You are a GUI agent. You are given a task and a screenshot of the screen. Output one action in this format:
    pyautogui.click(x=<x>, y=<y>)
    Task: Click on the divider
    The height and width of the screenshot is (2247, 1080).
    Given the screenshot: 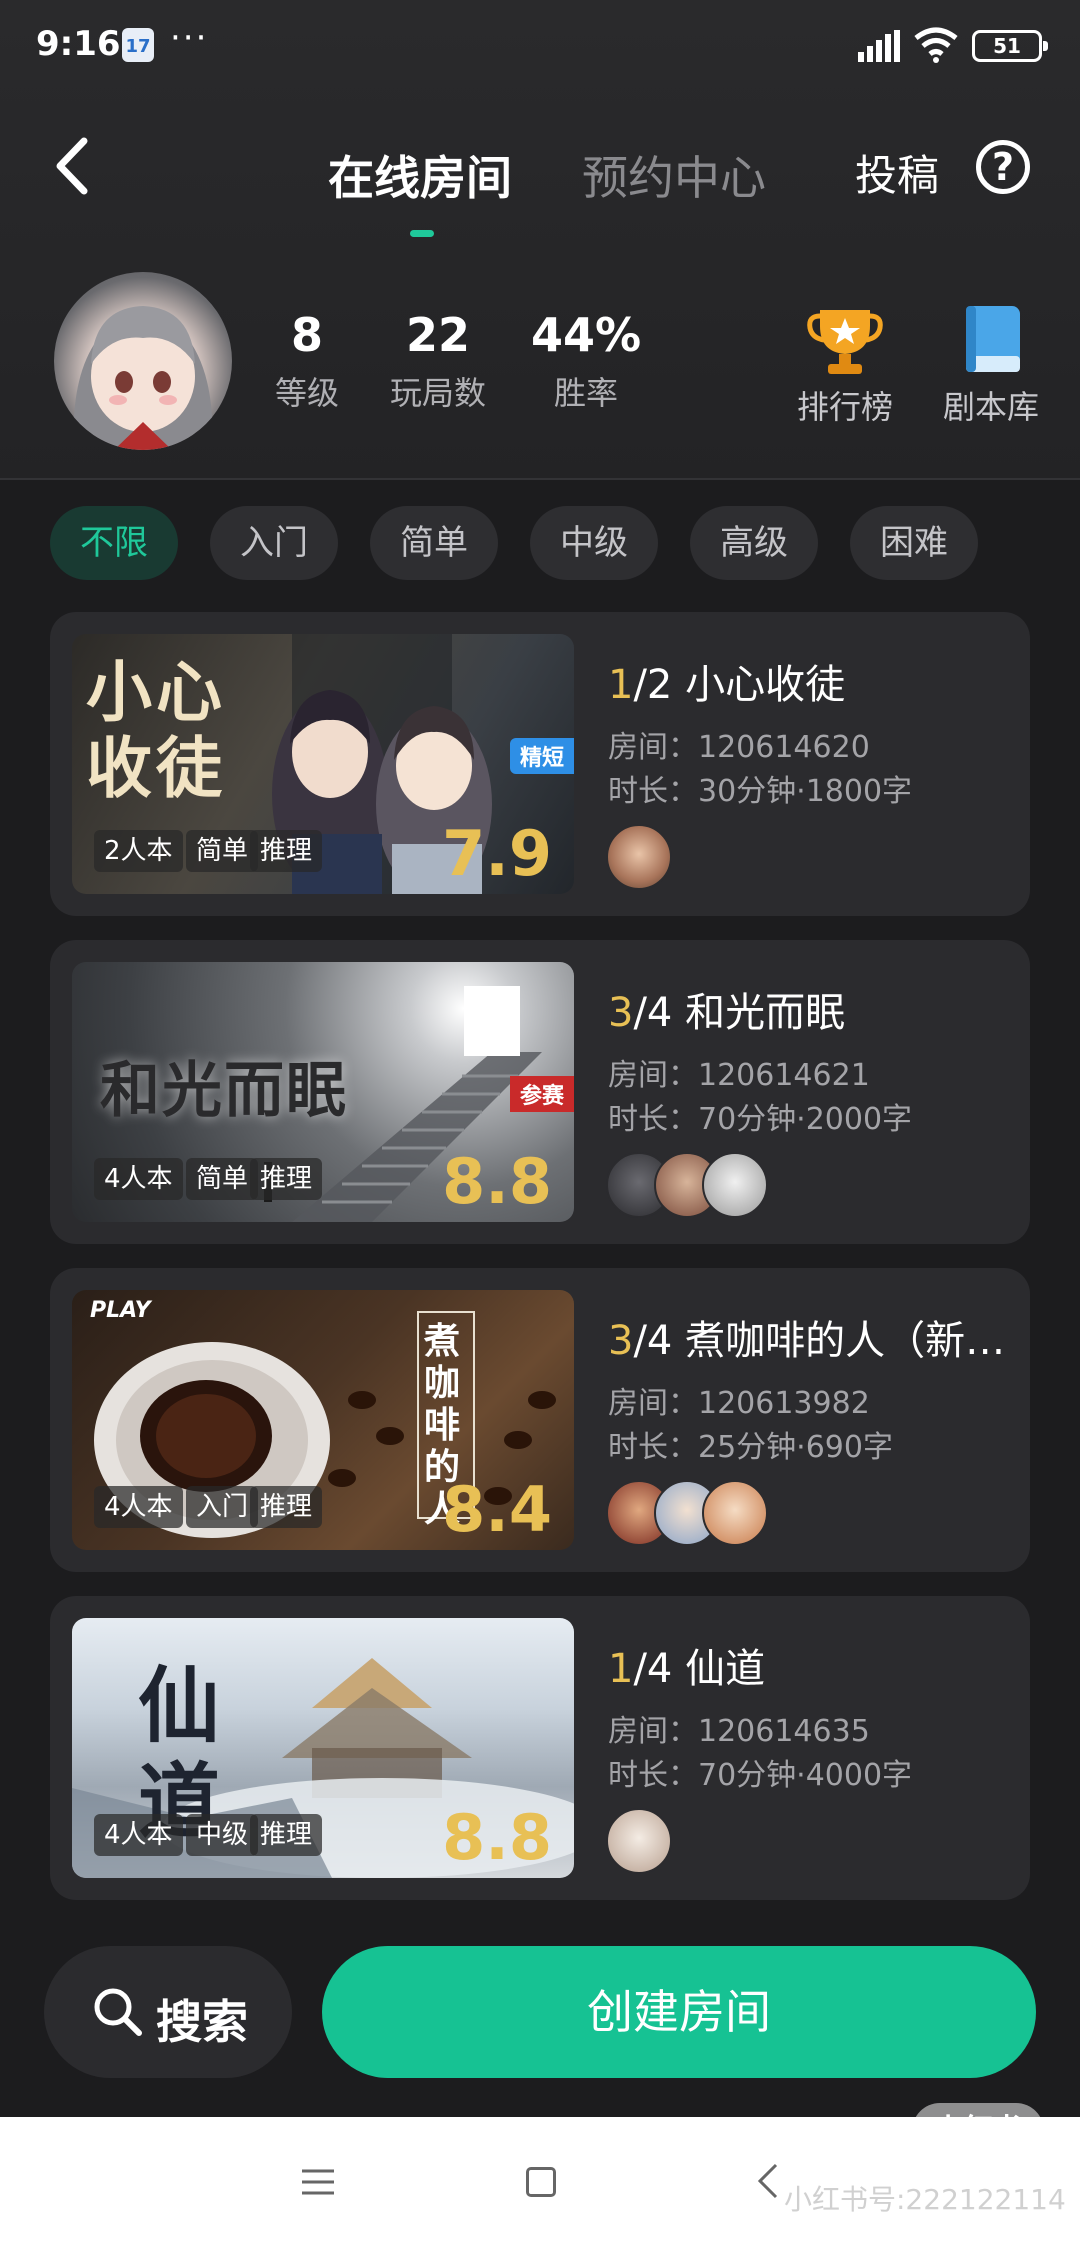 What is the action you would take?
    pyautogui.click(x=540, y=479)
    